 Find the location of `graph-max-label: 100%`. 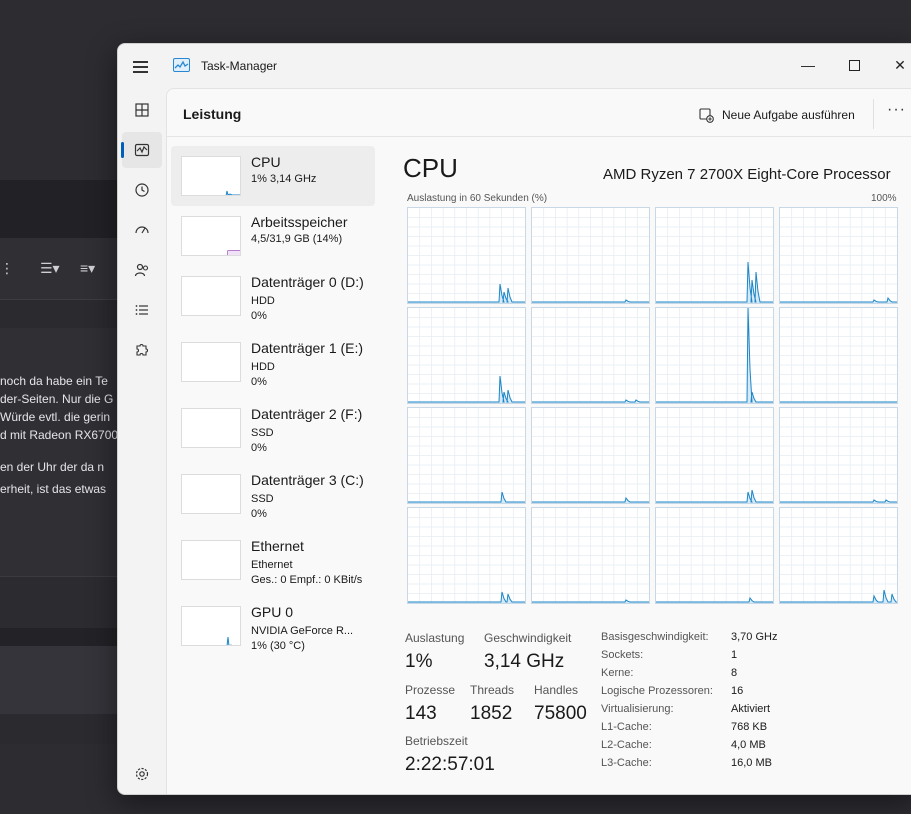

graph-max-label: 100% is located at coordinates (884, 198).